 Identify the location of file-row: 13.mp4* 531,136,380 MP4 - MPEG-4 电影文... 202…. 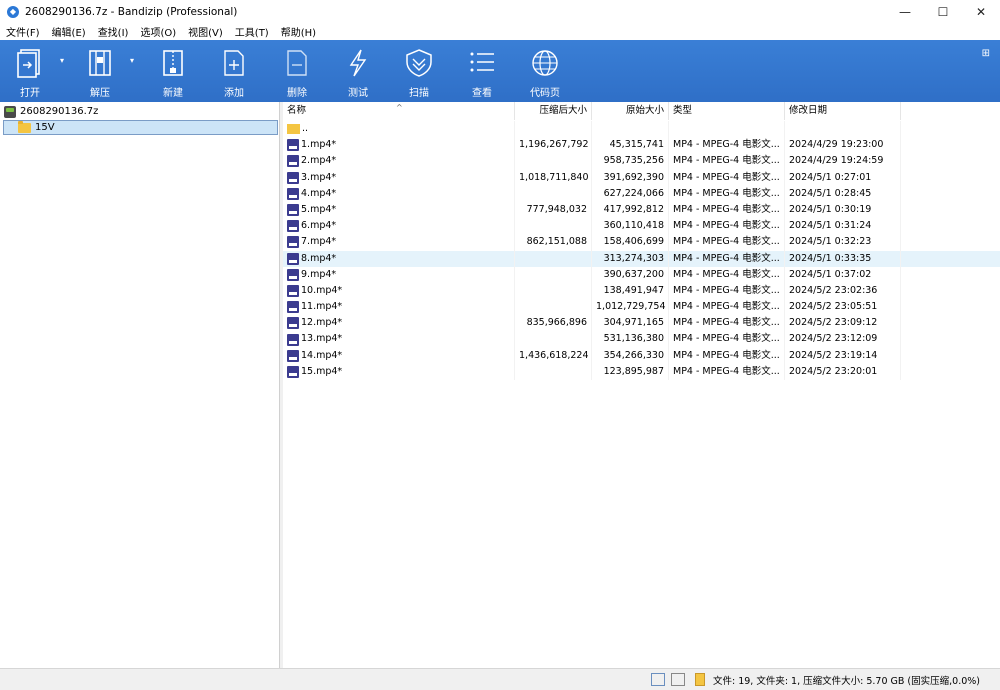
(641, 339).